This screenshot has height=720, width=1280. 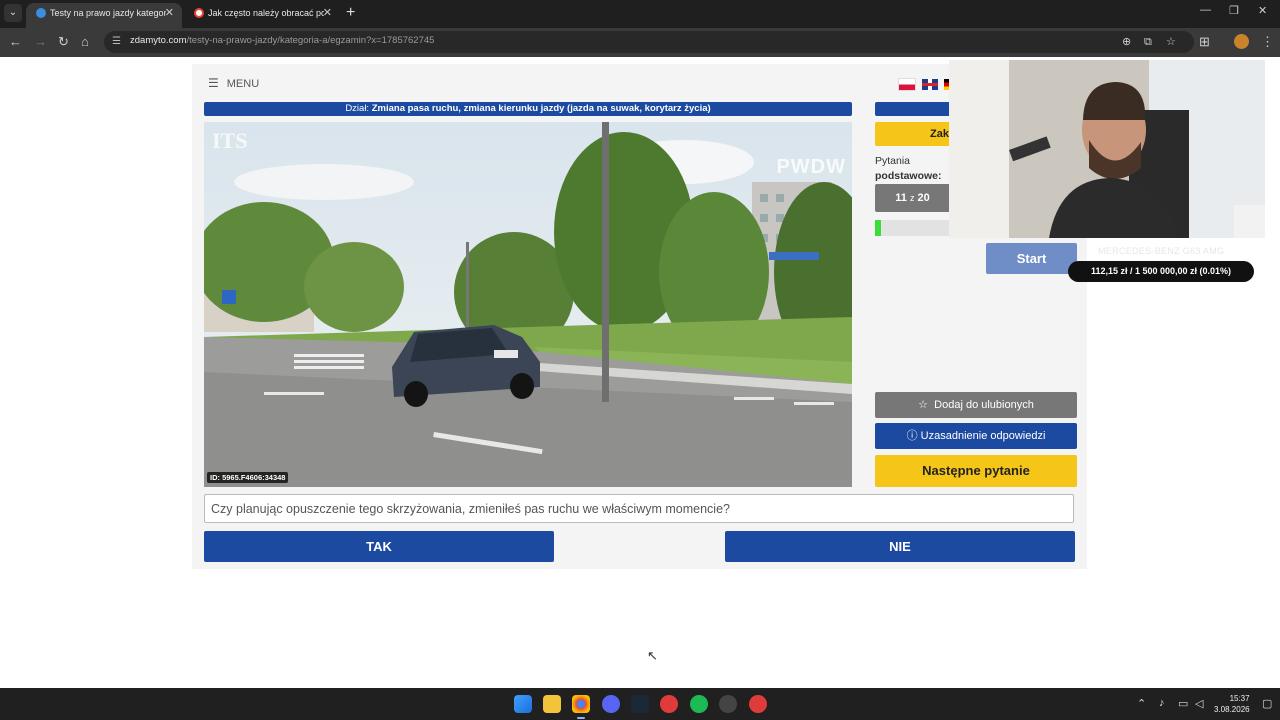 What do you see at coordinates (758, 704) in the screenshot?
I see `app-red-2-icon` at bounding box center [758, 704].